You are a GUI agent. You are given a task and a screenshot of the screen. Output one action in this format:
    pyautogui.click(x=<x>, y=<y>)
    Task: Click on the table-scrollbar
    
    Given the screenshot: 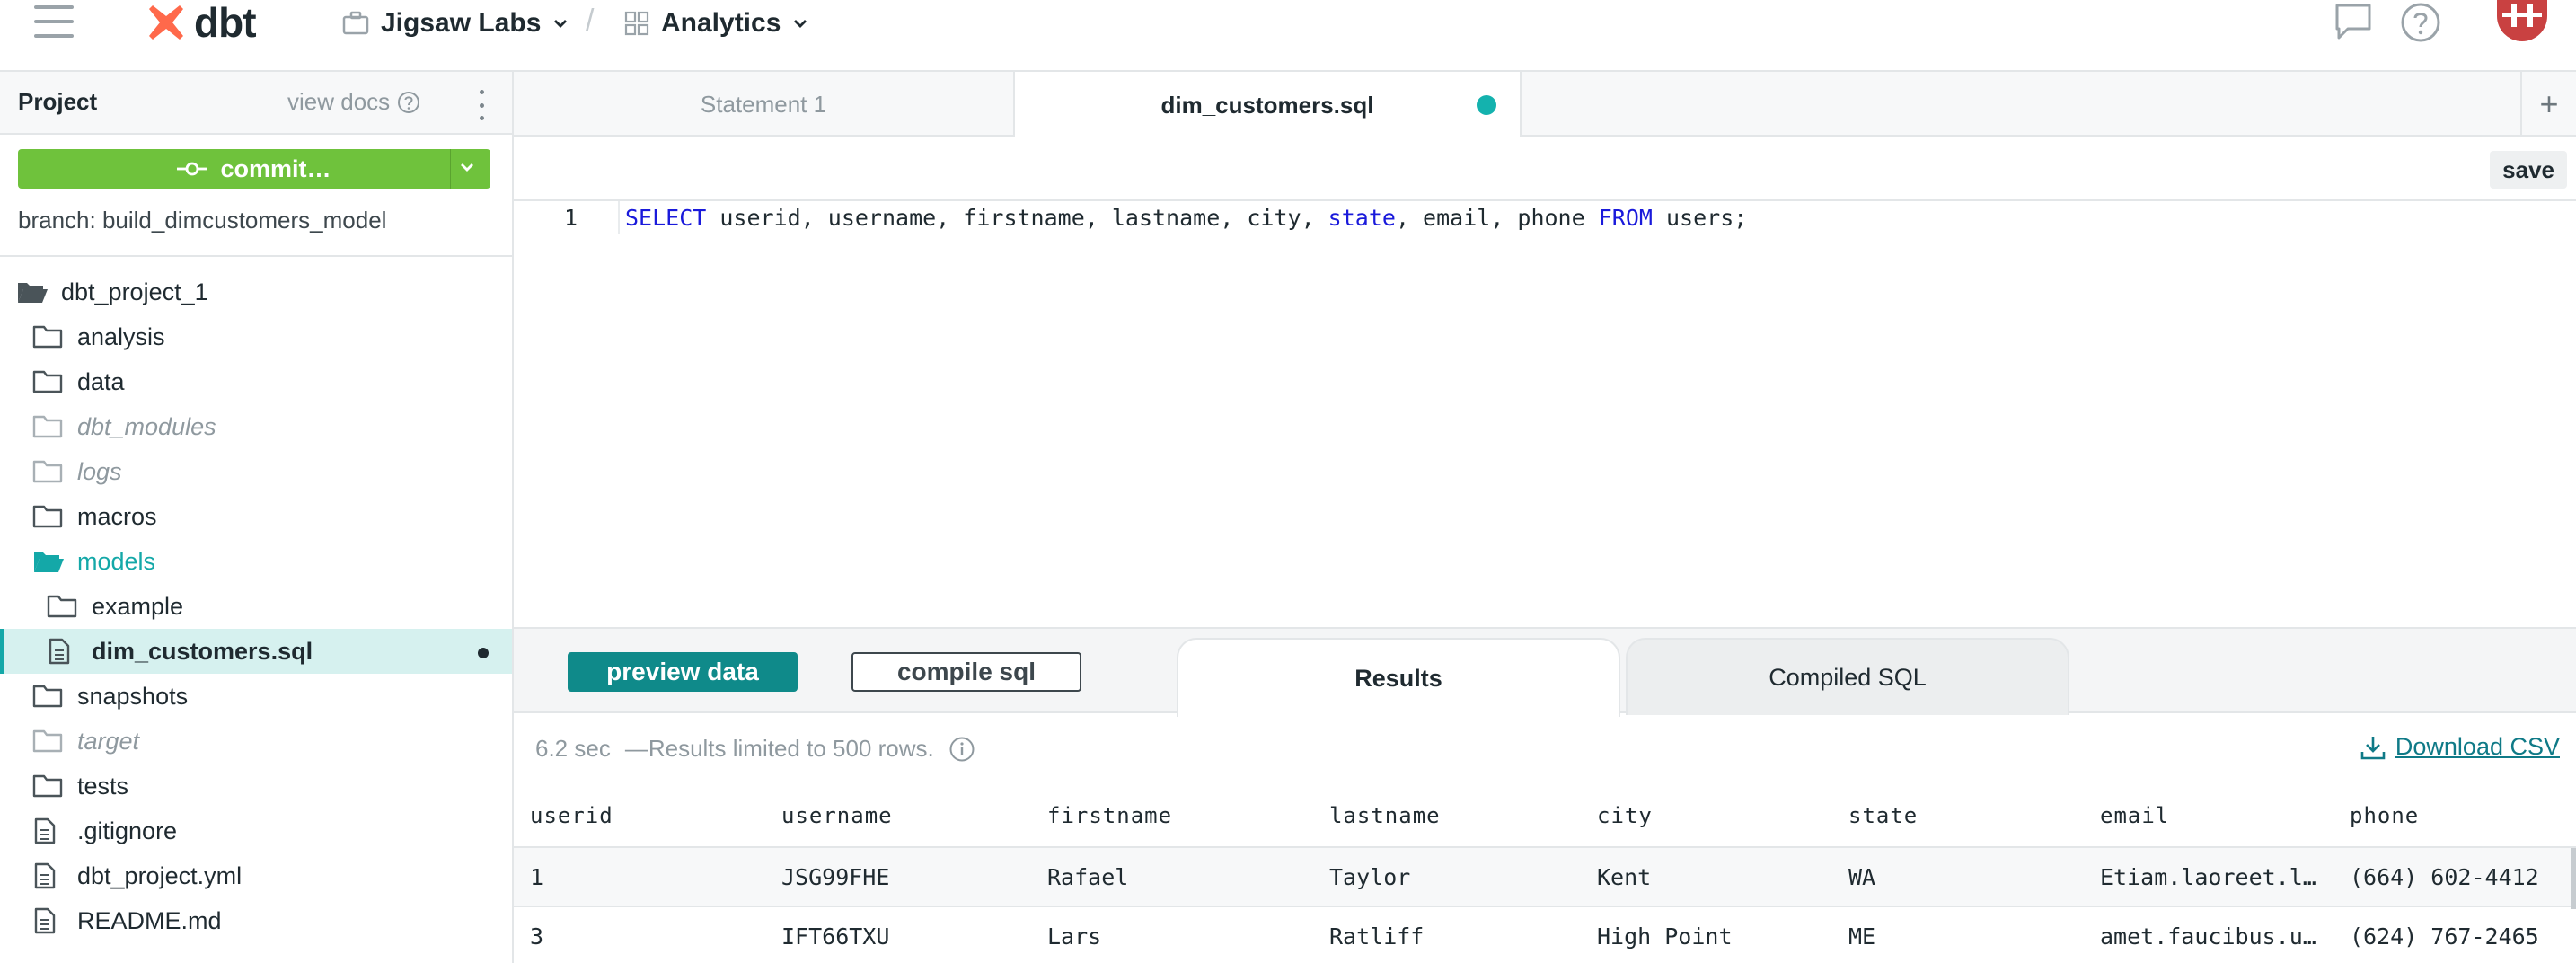 What is the action you would take?
    pyautogui.click(x=2573, y=878)
    